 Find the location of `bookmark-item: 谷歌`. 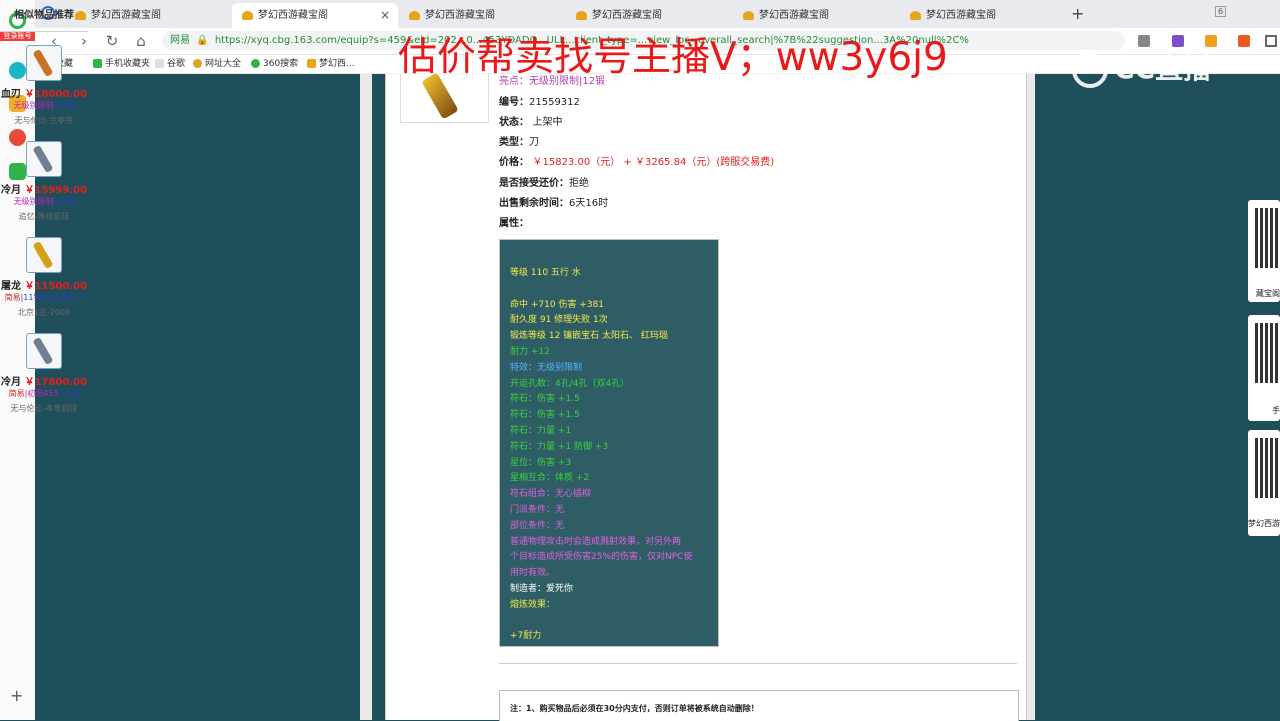

bookmark-item: 谷歌 is located at coordinates (170, 64).